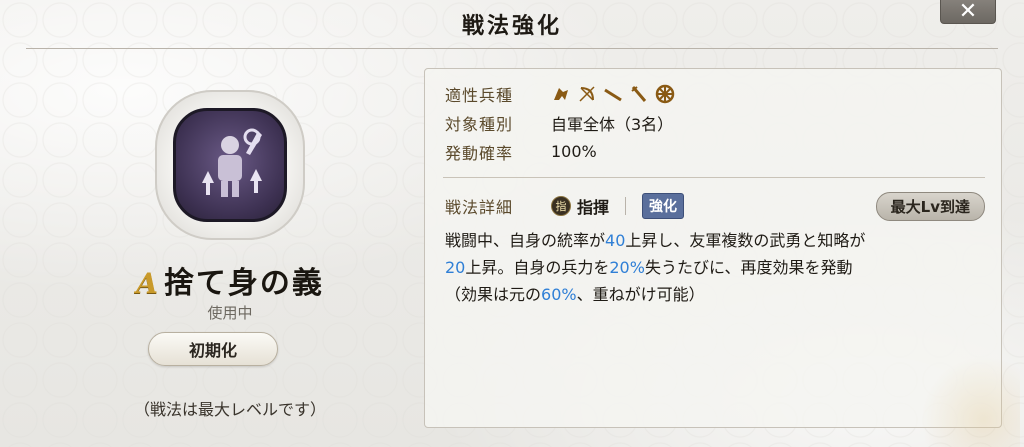  I want to click on header-divider, so click(512, 48).